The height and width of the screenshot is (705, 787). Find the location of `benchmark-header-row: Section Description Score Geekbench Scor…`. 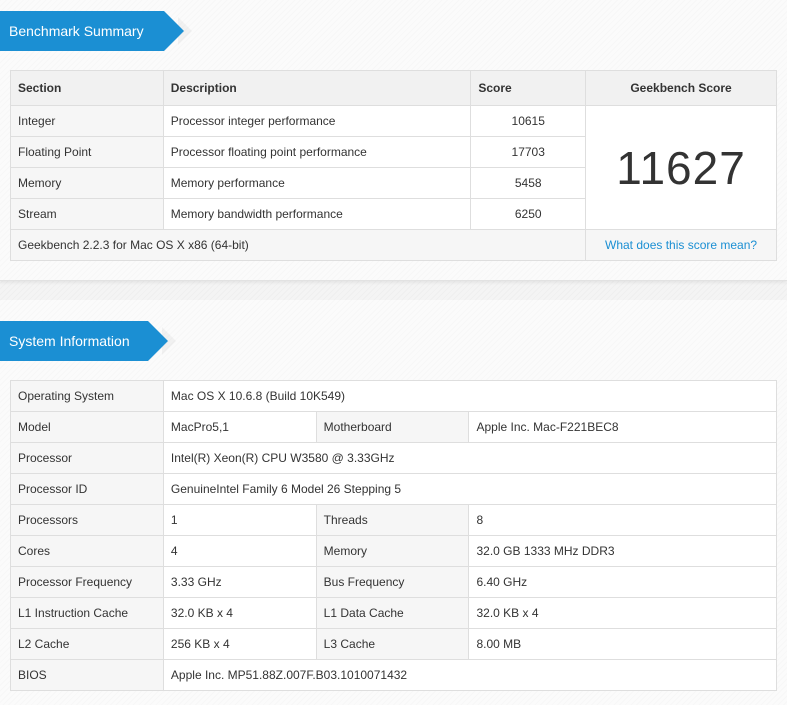

benchmark-header-row: Section Description Score Geekbench Scor… is located at coordinates (393, 88).